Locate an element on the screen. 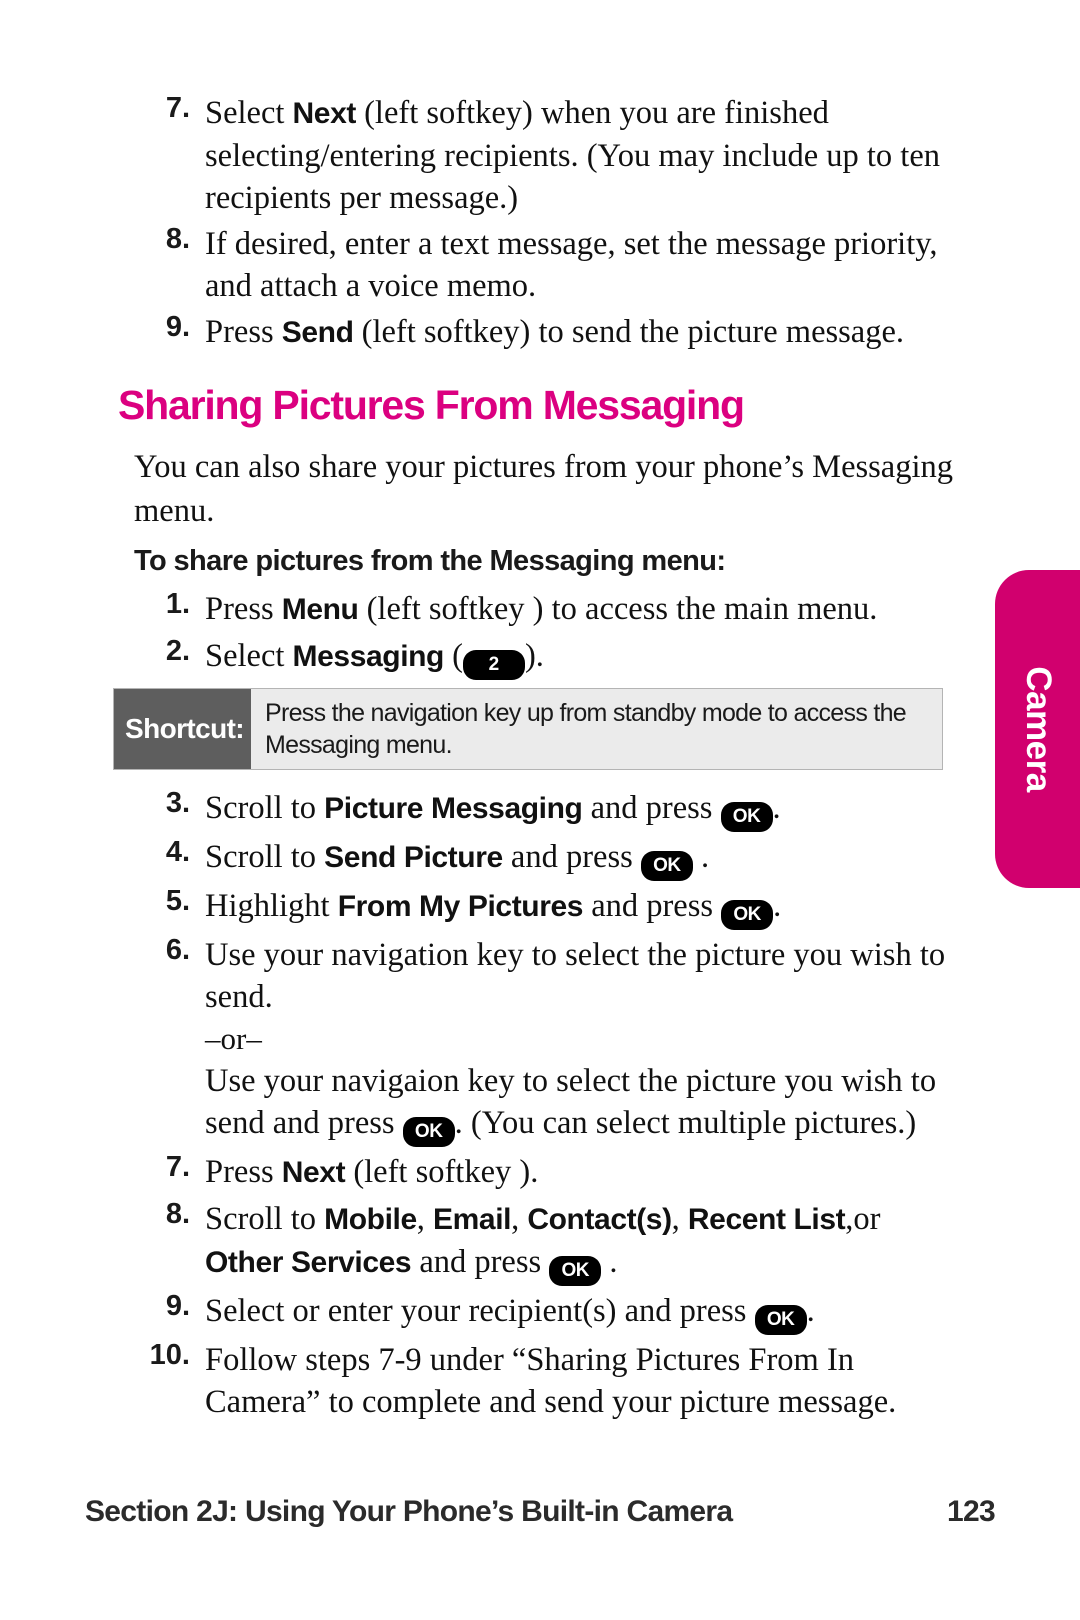 The width and height of the screenshot is (1080, 1620). page-number: 123 is located at coordinates (971, 1511).